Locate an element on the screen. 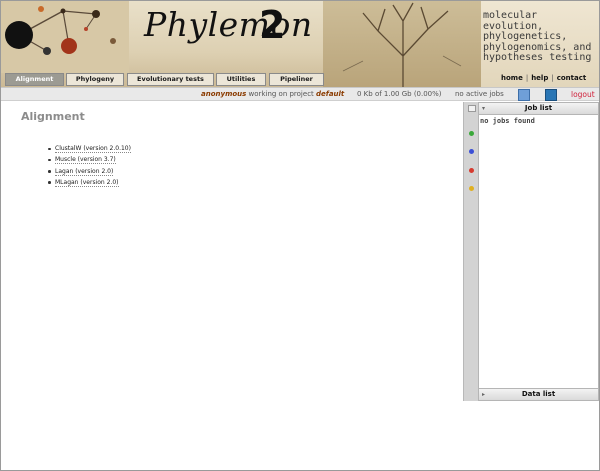 The width and height of the screenshot is (600, 471). caret-down-icon: ▾ is located at coordinates (484, 108).